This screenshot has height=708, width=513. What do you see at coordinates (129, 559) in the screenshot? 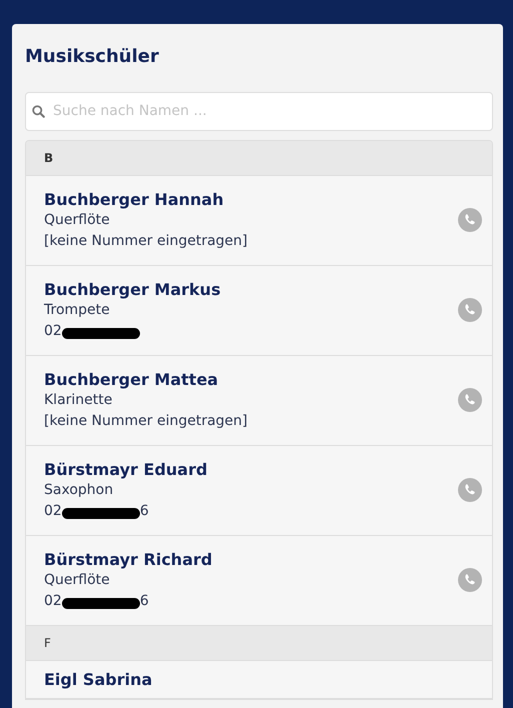
I see `student-name: Bürstmayr Richard` at bounding box center [129, 559].